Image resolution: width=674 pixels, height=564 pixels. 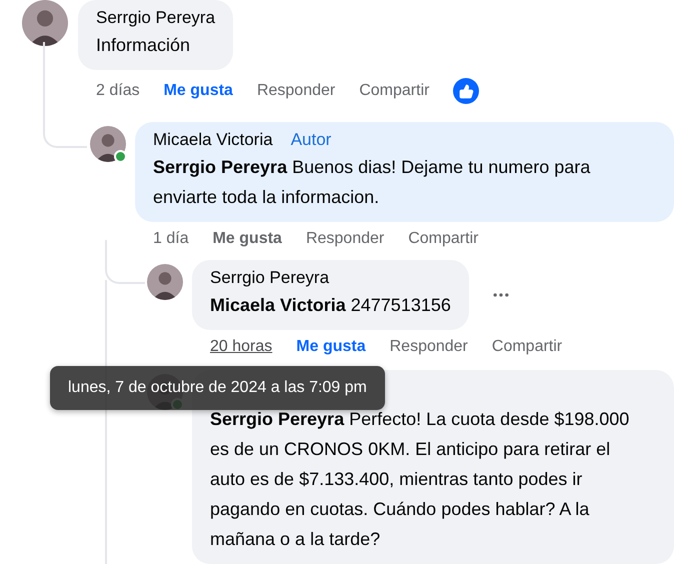 I want to click on author-label: Autor, so click(x=311, y=140).